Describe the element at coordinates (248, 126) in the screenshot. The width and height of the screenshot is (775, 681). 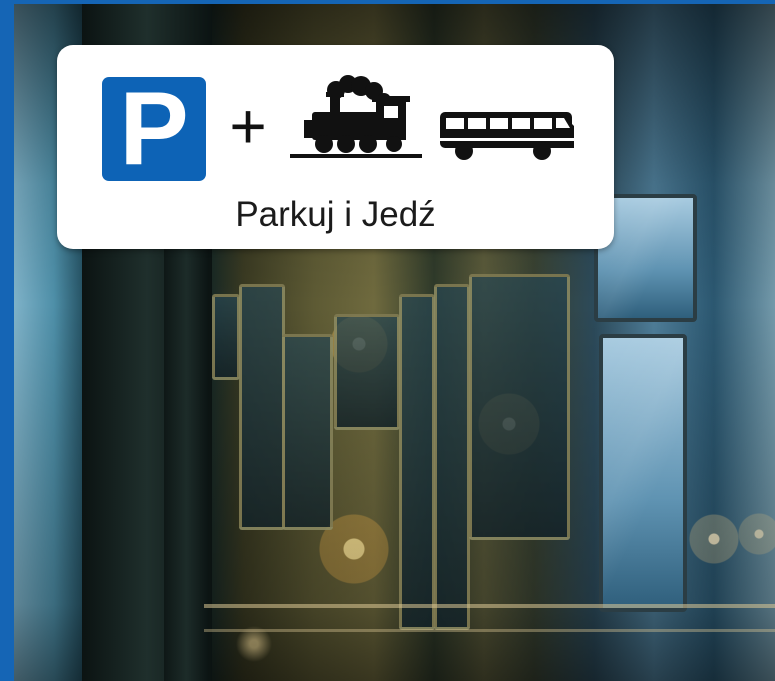
I see `plus-sign: +` at that location.